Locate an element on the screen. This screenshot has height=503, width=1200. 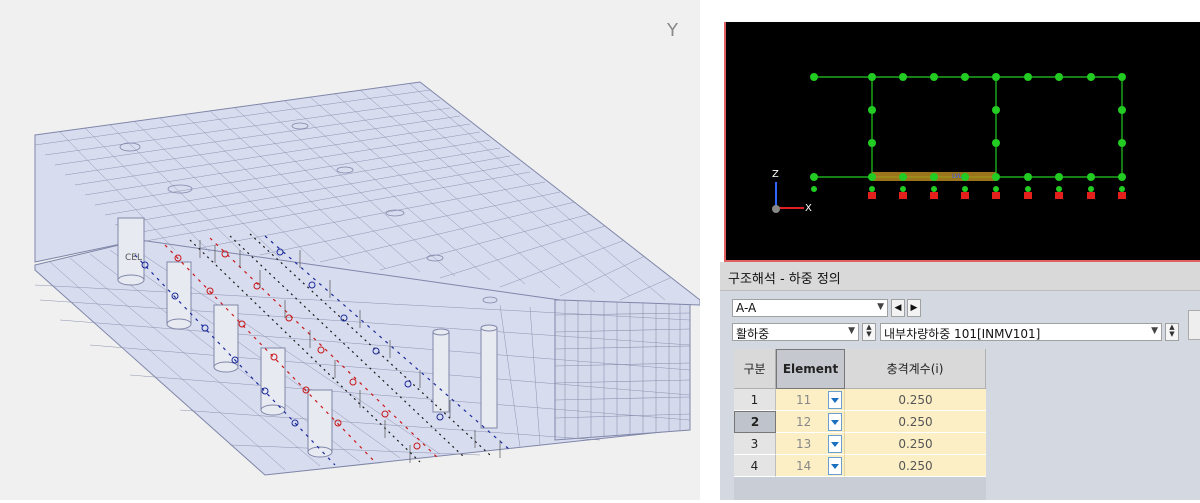
axis-x-label: X is located at coordinates (808, 208).